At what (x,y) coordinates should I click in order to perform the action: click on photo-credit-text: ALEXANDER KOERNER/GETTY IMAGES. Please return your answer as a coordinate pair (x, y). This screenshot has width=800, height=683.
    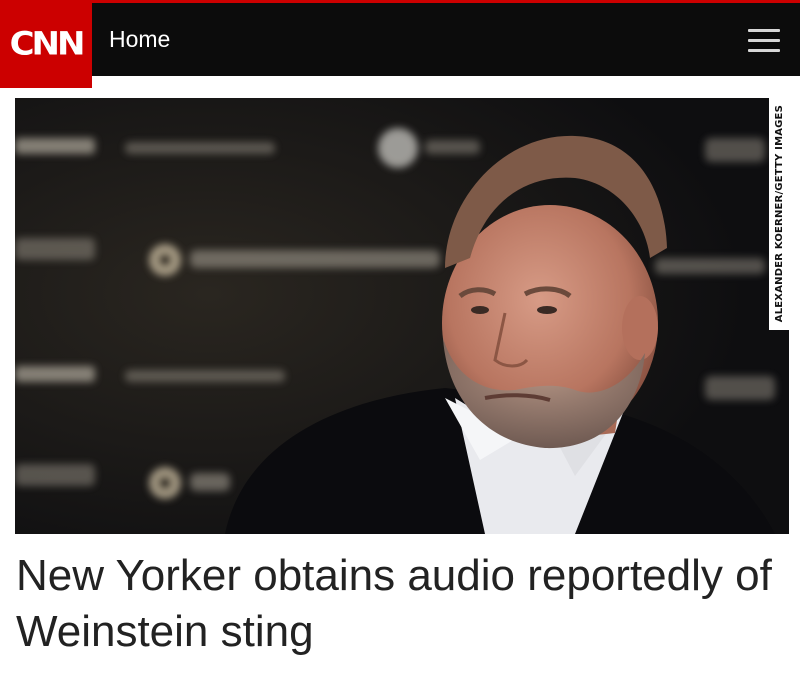
    Looking at the image, I should click on (779, 214).